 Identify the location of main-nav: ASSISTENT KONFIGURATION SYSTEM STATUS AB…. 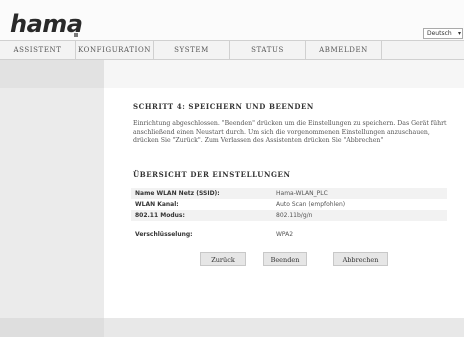
(232, 50).